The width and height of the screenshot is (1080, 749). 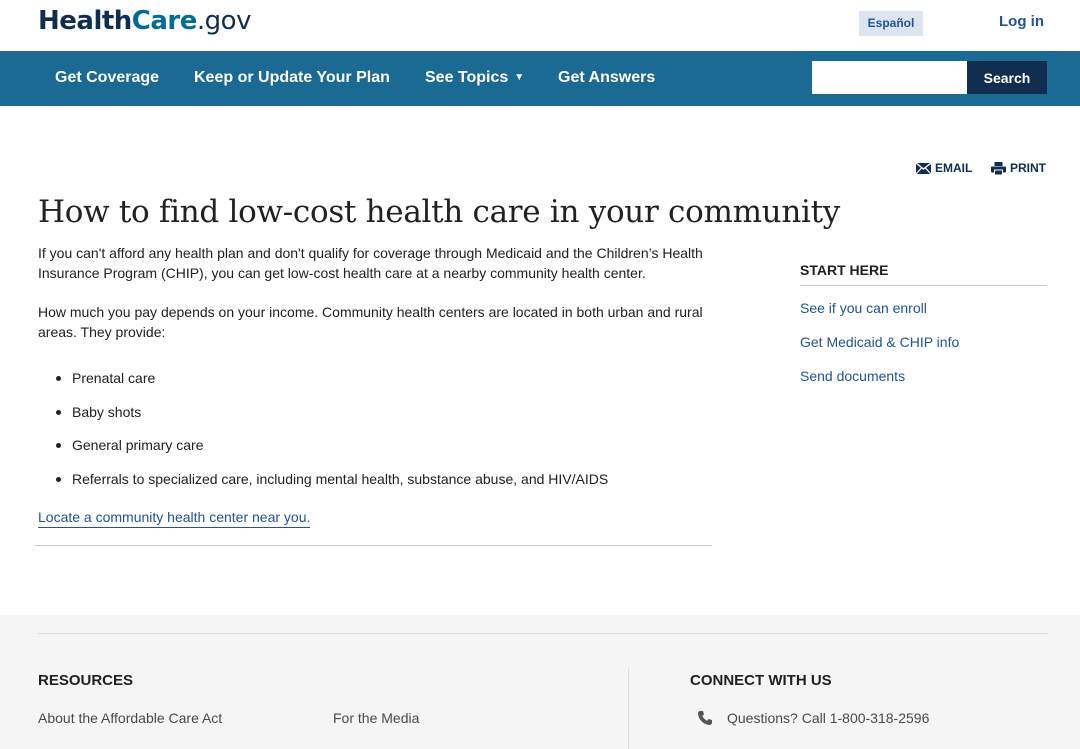 I want to click on logo-part-care: Care, so click(x=164, y=21).